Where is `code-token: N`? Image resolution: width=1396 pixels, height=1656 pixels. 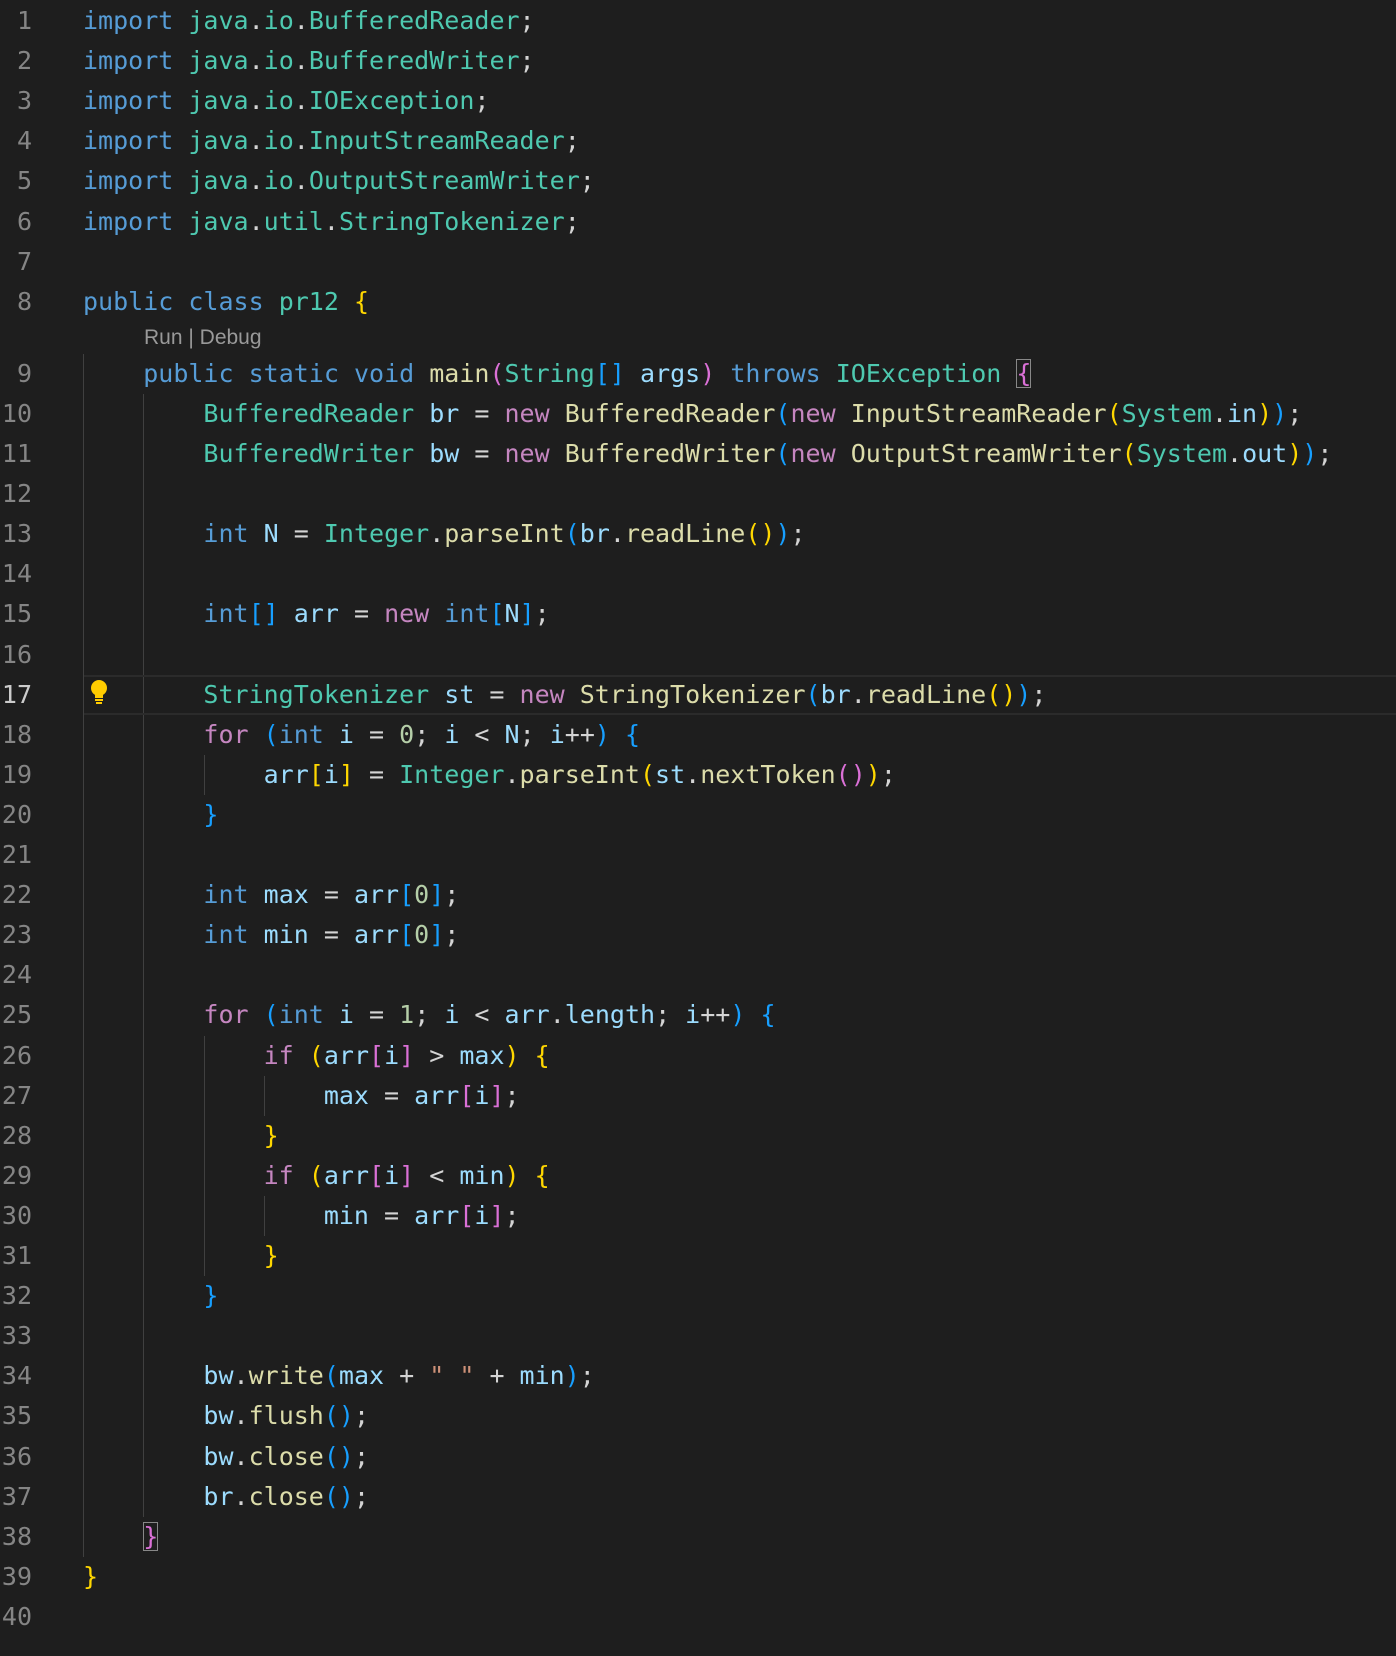 code-token: N is located at coordinates (512, 734).